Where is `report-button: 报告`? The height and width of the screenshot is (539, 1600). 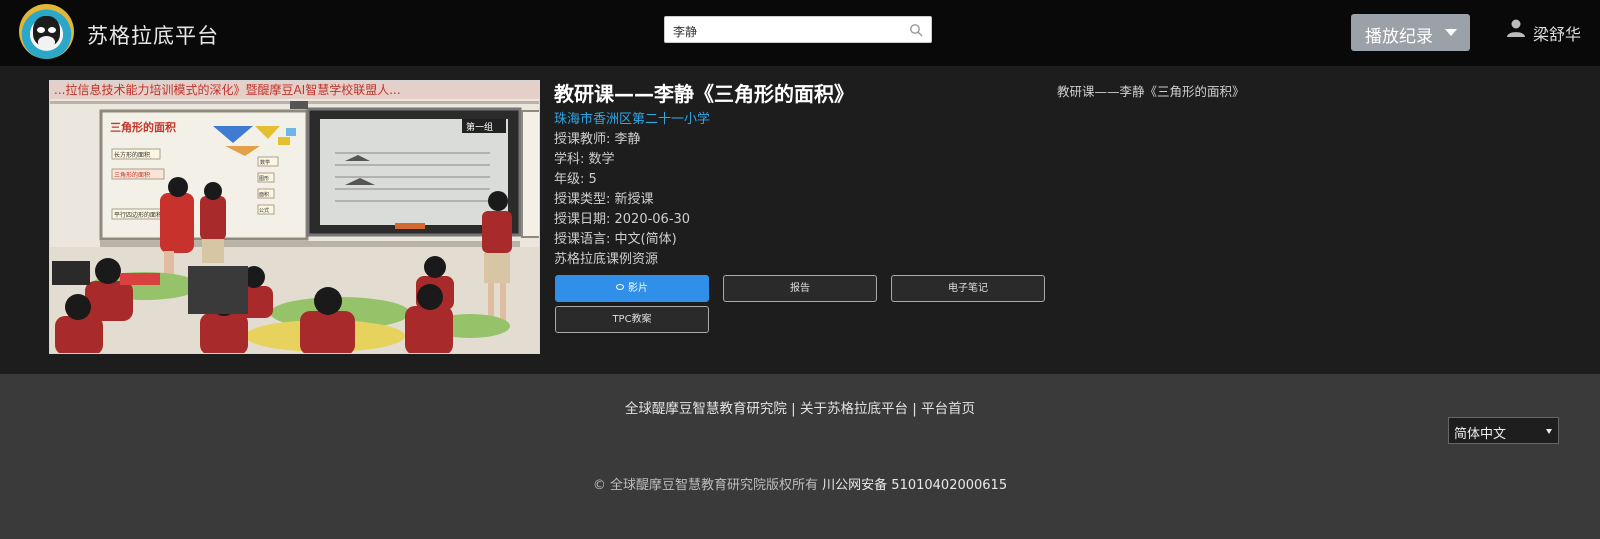
report-button: 报告 is located at coordinates (800, 288).